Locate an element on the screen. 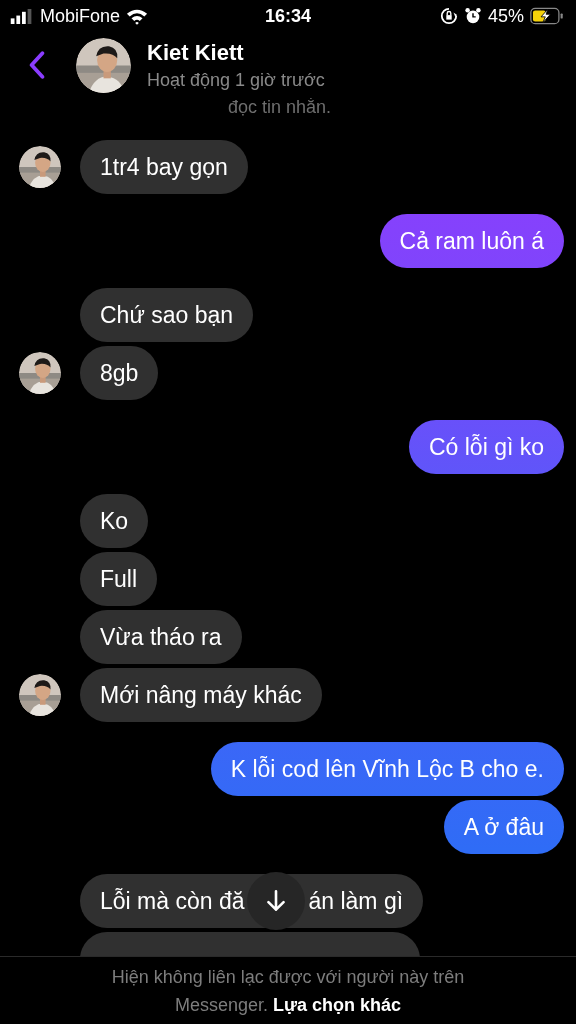  alarm-icon is located at coordinates (472, 16).